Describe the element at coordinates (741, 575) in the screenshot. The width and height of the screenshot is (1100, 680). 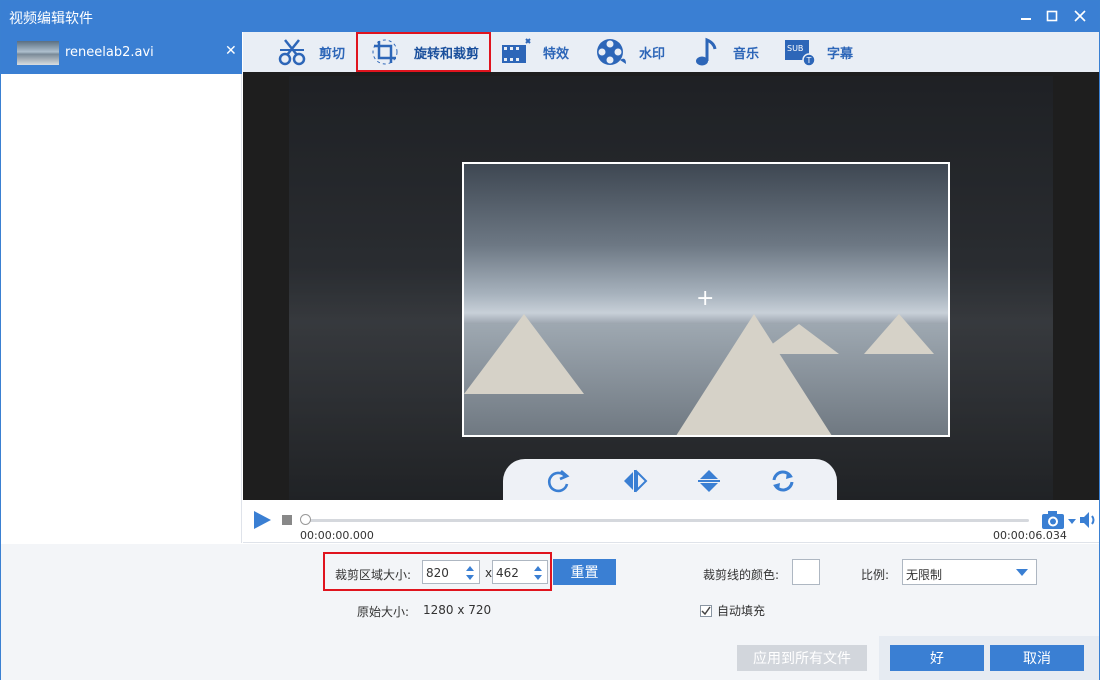
I see `crop-line-color-label: 裁剪线的颜色:` at that location.